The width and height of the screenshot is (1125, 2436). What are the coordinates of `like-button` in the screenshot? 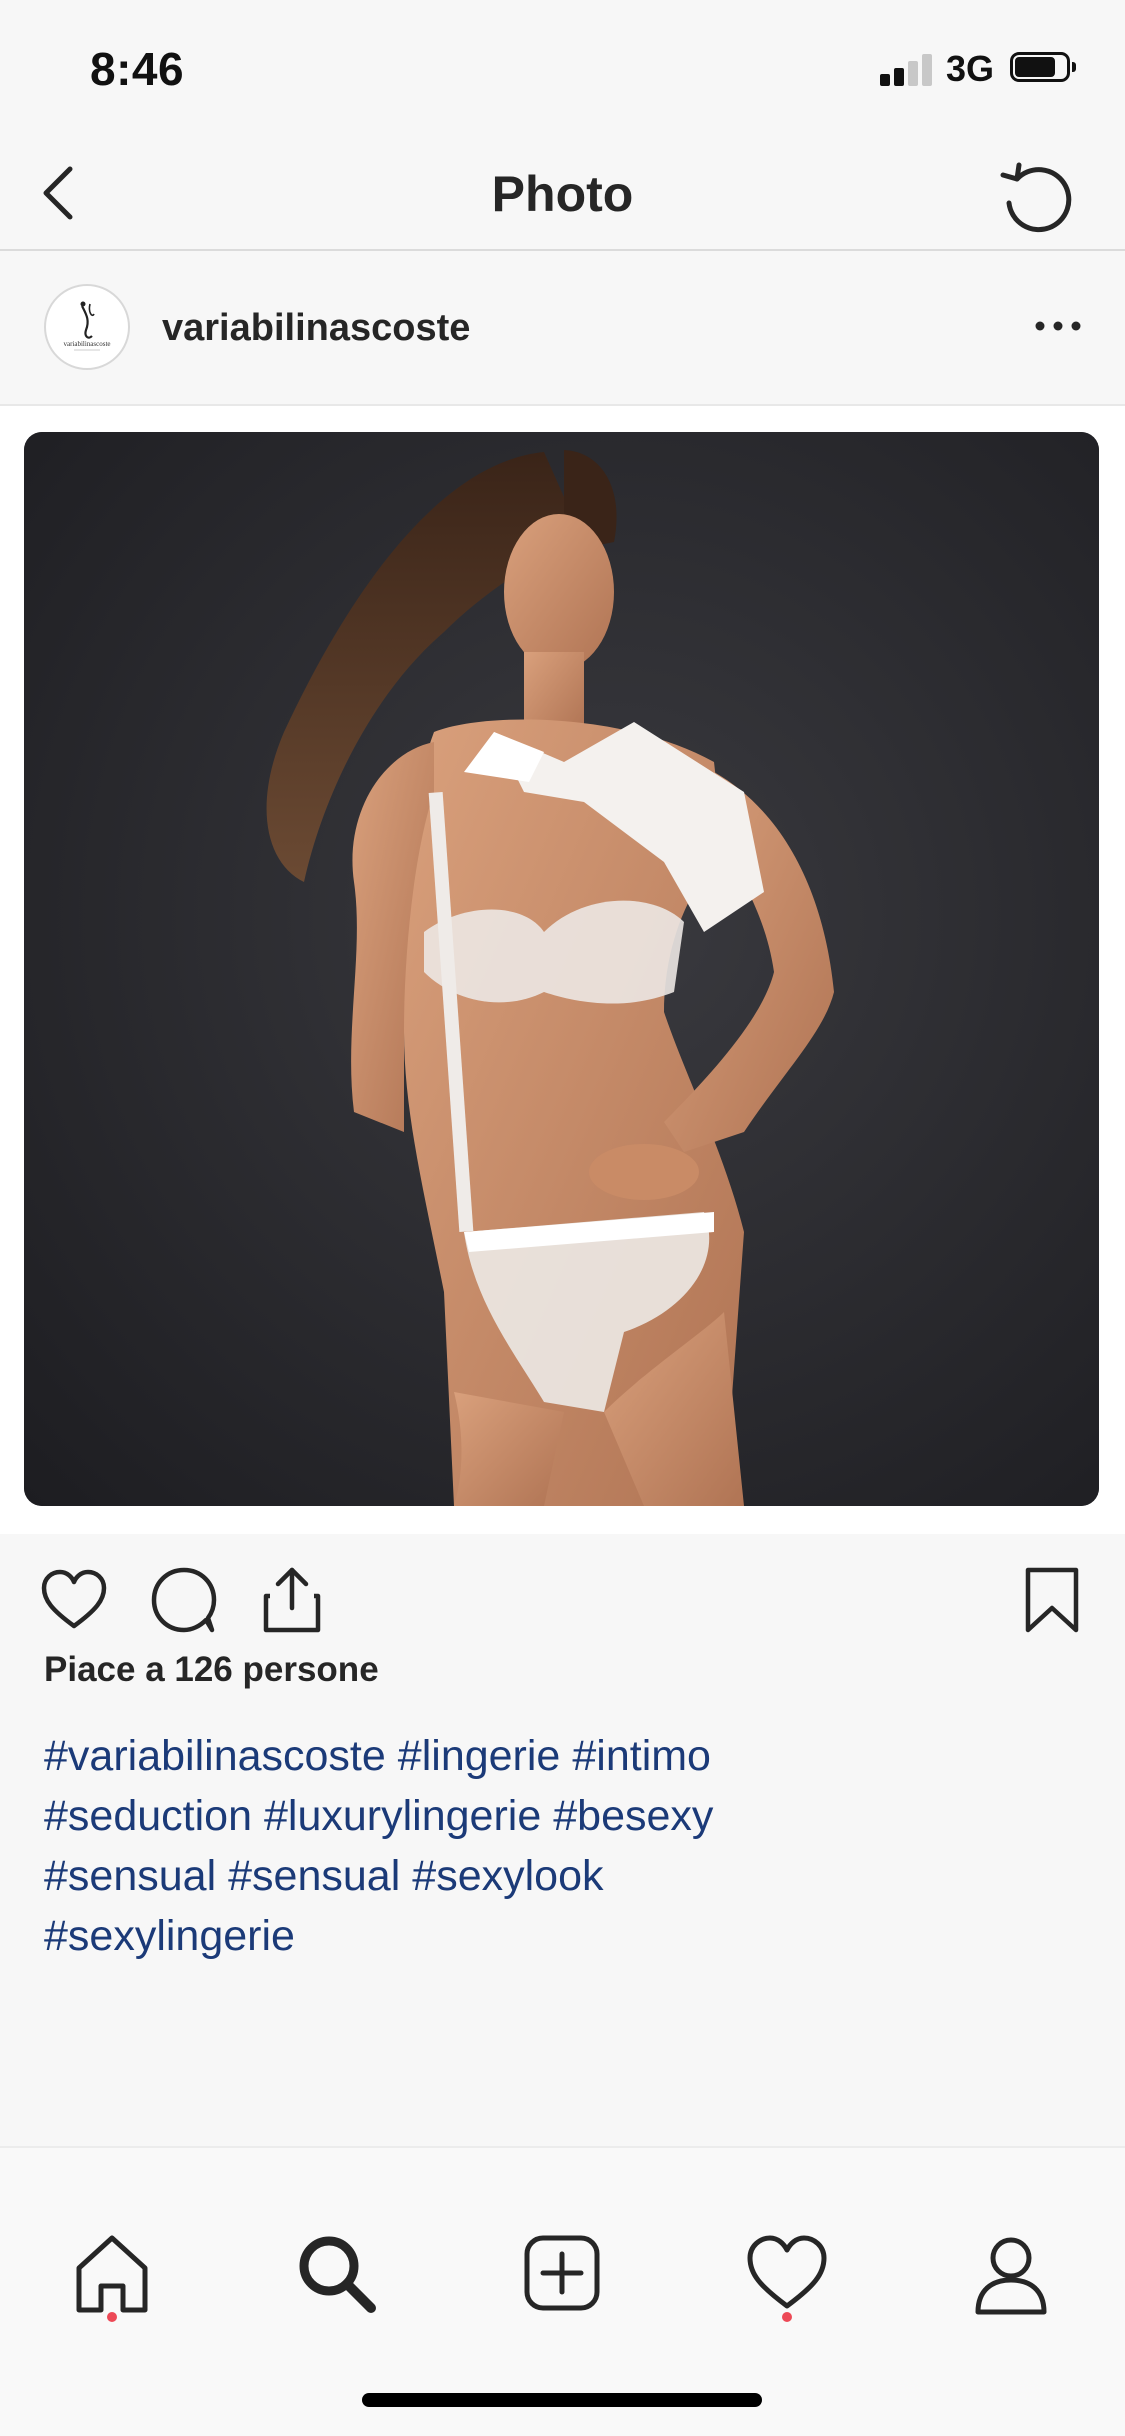 It's located at (74, 1600).